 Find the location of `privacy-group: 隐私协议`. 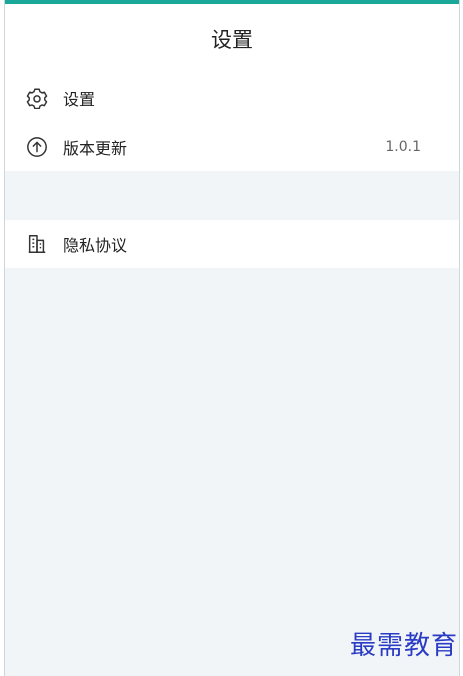

privacy-group: 隐私协议 is located at coordinates (232, 244).